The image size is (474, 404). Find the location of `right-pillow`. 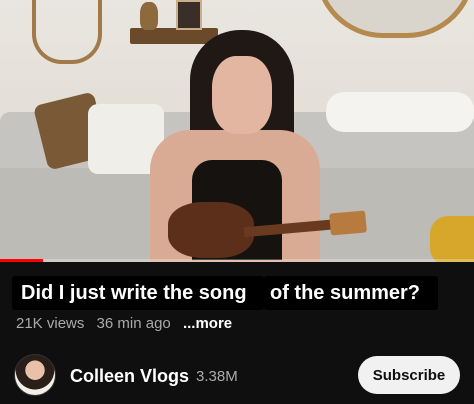

right-pillow is located at coordinates (400, 112).